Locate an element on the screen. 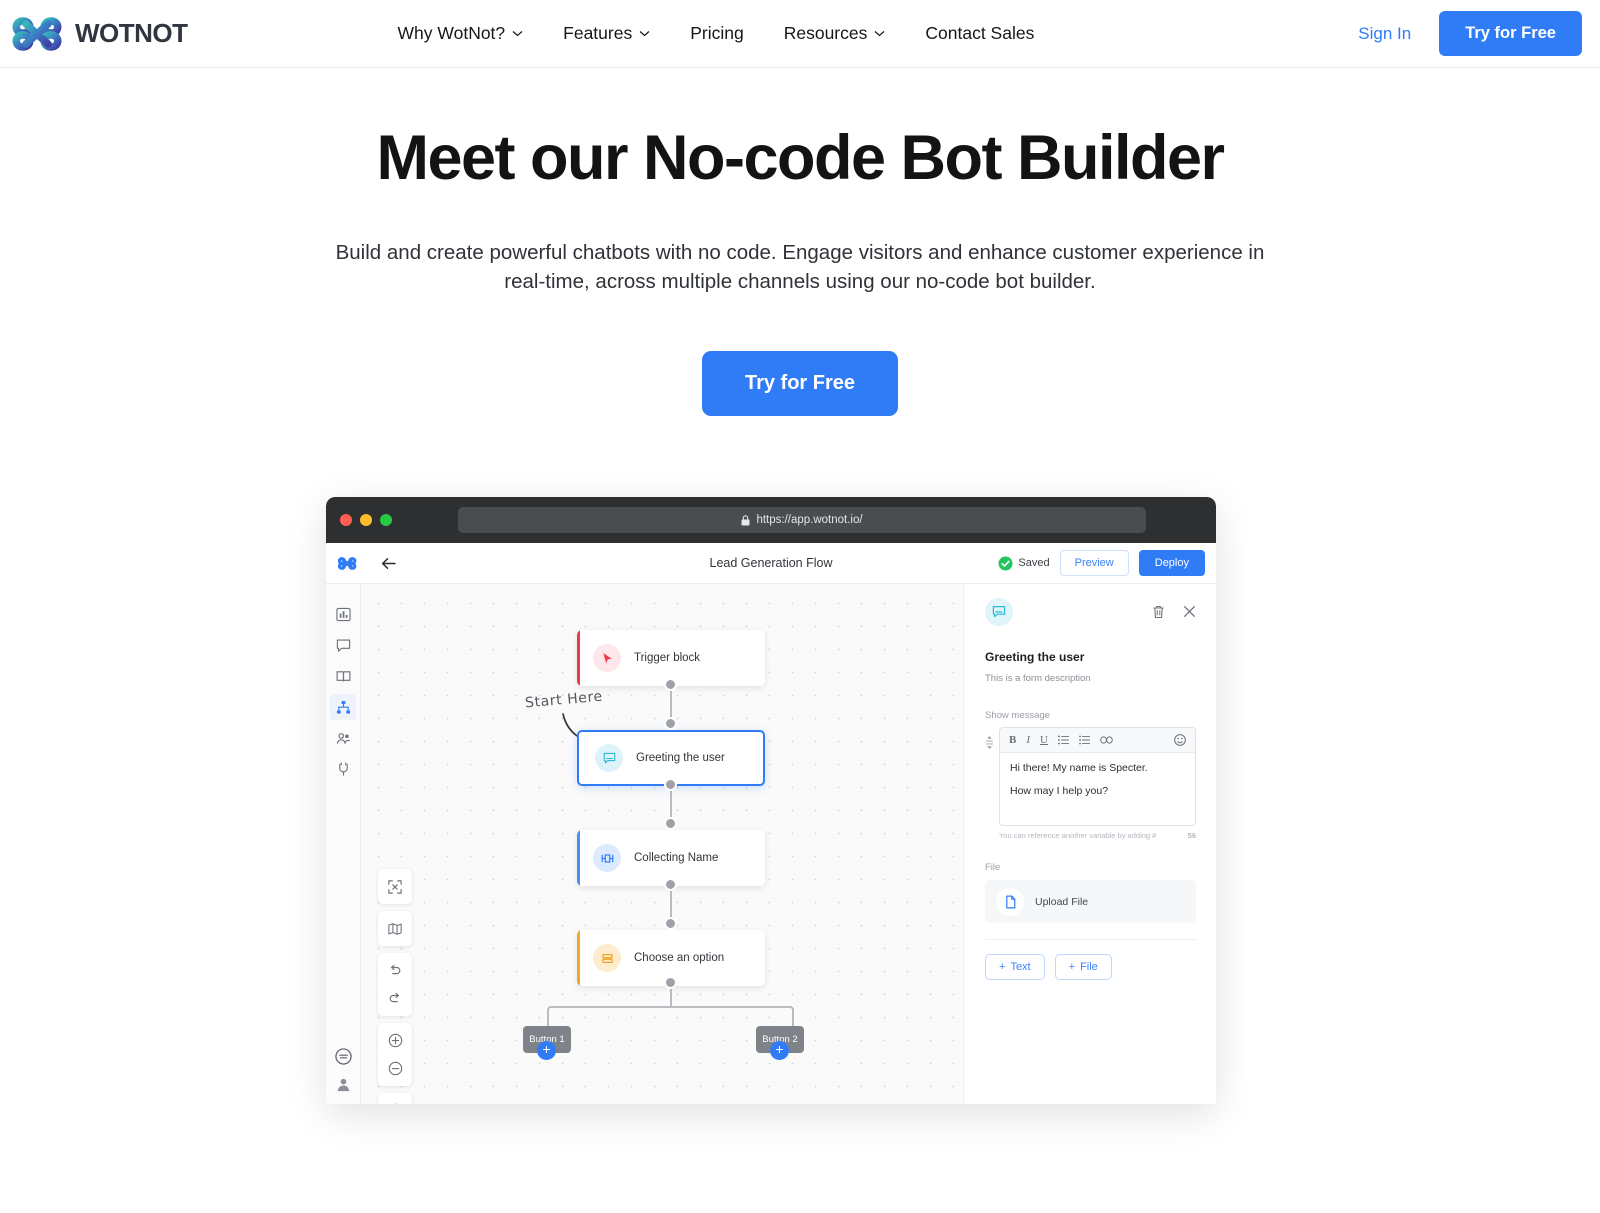  sidebar-item-dashboard is located at coordinates (343, 614).